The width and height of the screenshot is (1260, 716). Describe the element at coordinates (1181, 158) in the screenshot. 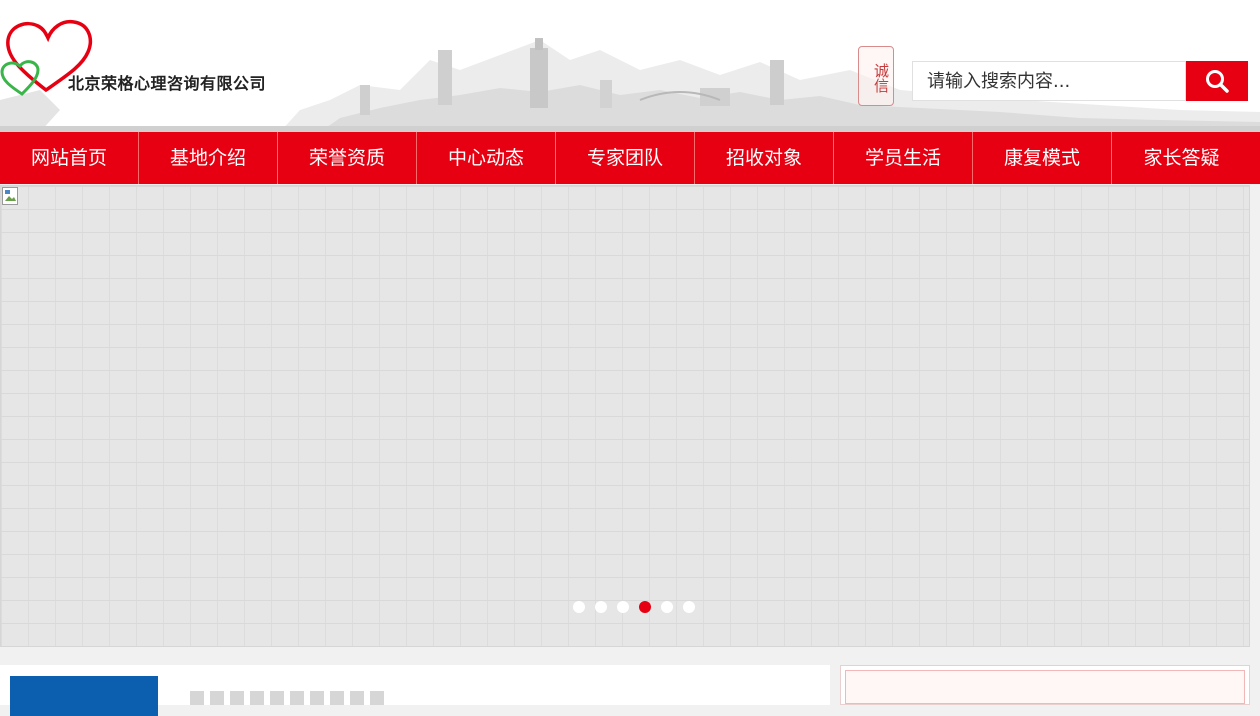

I see `nav-item-faq: 家长答疑` at that location.